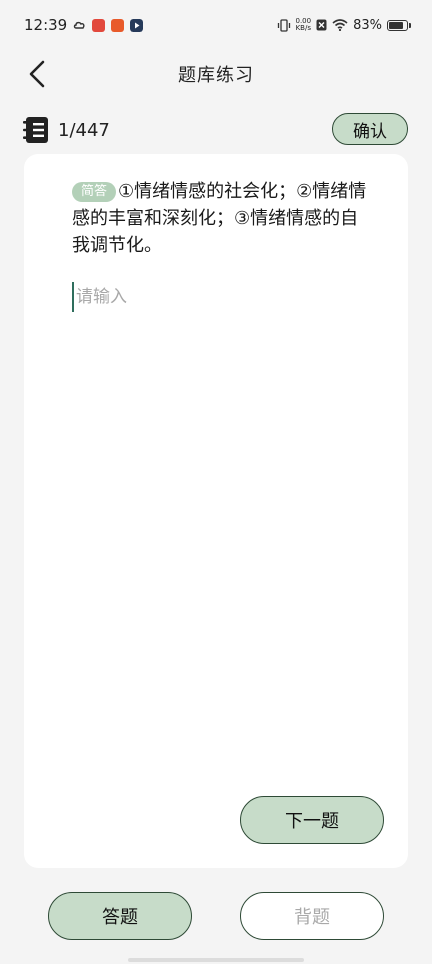 The width and height of the screenshot is (432, 964). I want to click on answer-mode-button: 答题, so click(120, 916).